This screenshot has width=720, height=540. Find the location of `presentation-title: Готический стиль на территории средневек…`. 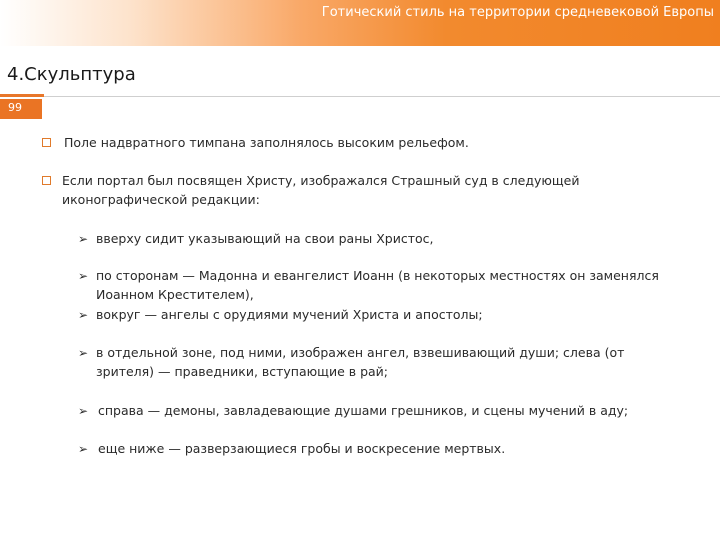

presentation-title: Готический стиль на территории средневек… is located at coordinates (517, 12).